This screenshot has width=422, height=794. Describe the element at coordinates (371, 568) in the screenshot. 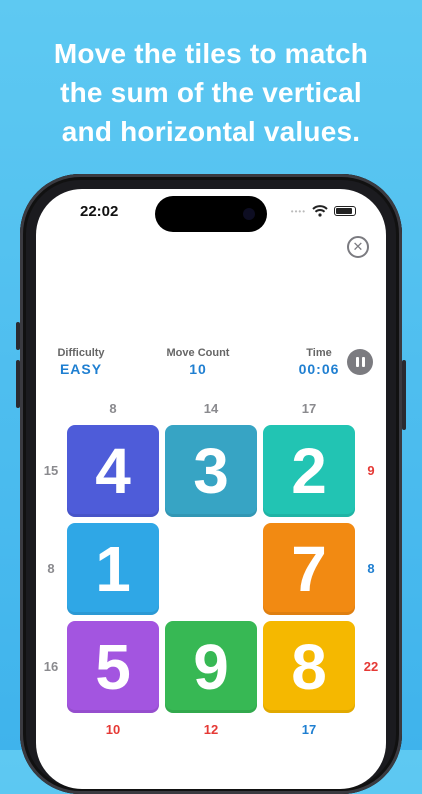

I see `row-clue-right: 8` at that location.